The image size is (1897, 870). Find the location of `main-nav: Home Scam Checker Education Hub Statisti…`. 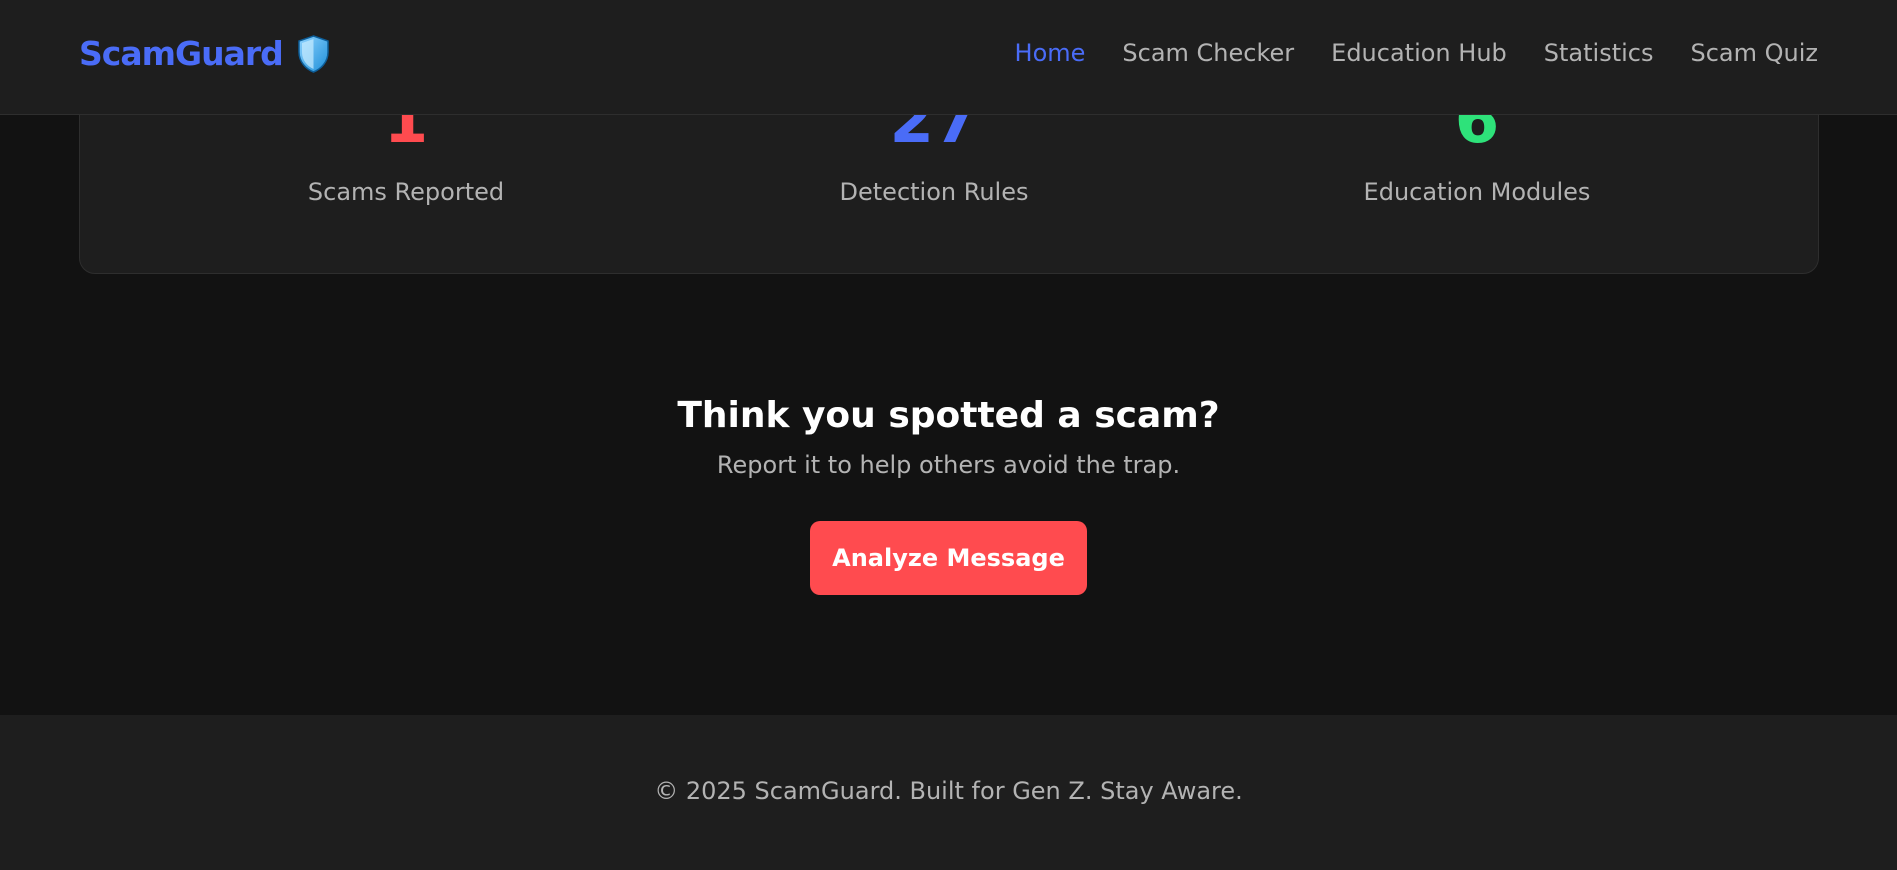

main-nav: Home Scam Checker Education Hub Statisti… is located at coordinates (1416, 53).